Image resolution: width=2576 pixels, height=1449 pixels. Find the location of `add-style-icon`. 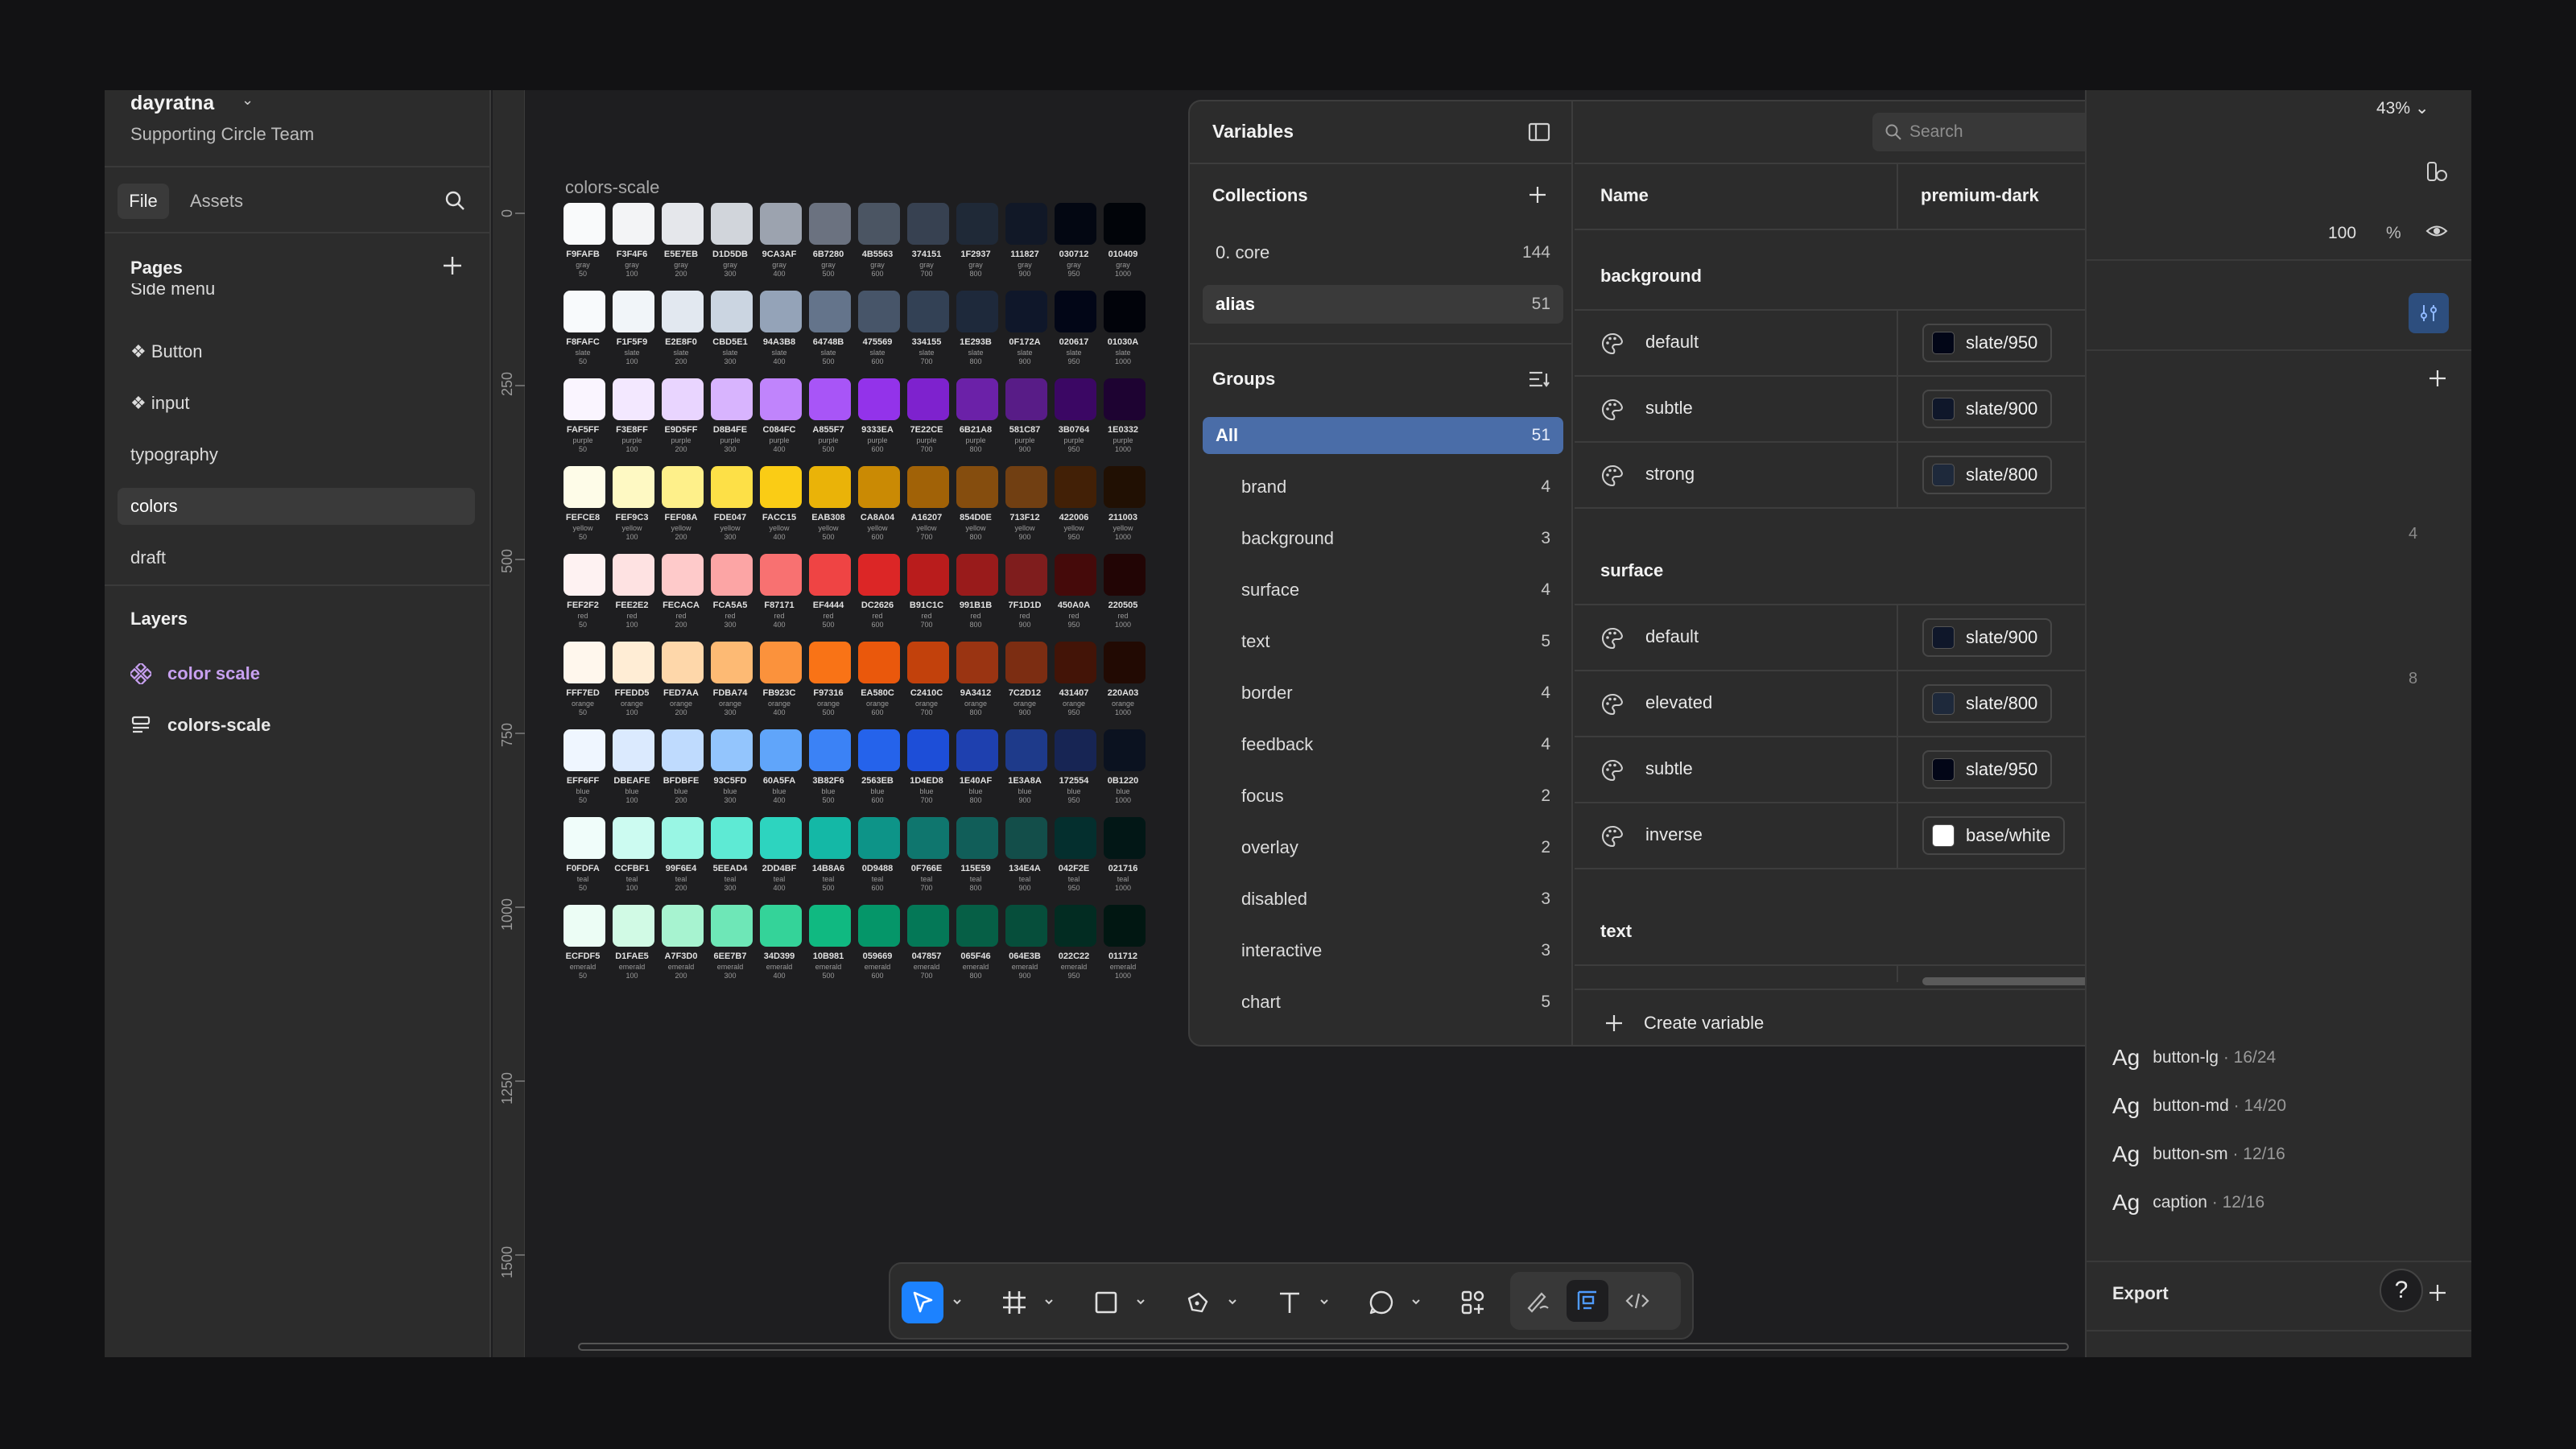

add-style-icon is located at coordinates (2437, 378).